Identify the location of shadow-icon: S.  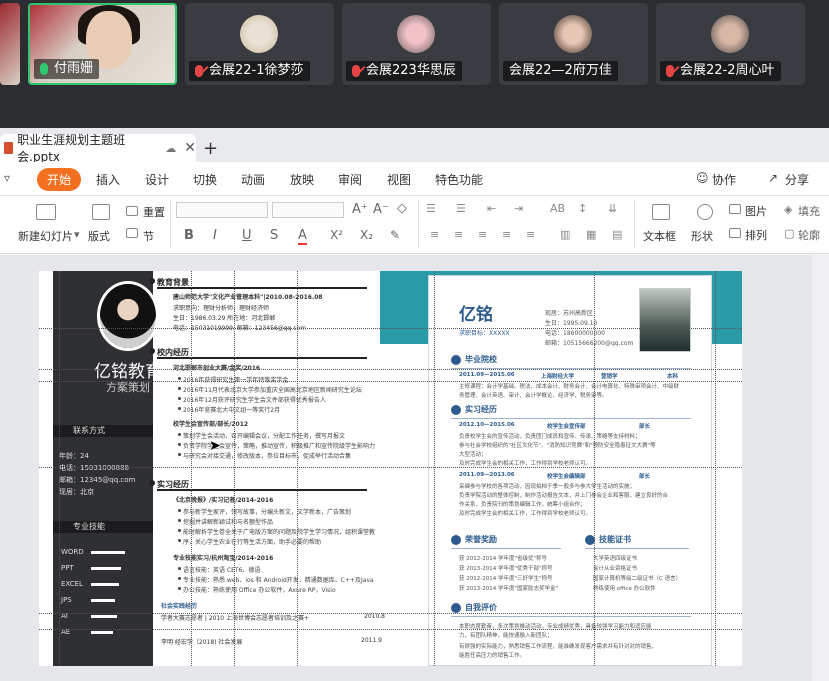
(274, 235).